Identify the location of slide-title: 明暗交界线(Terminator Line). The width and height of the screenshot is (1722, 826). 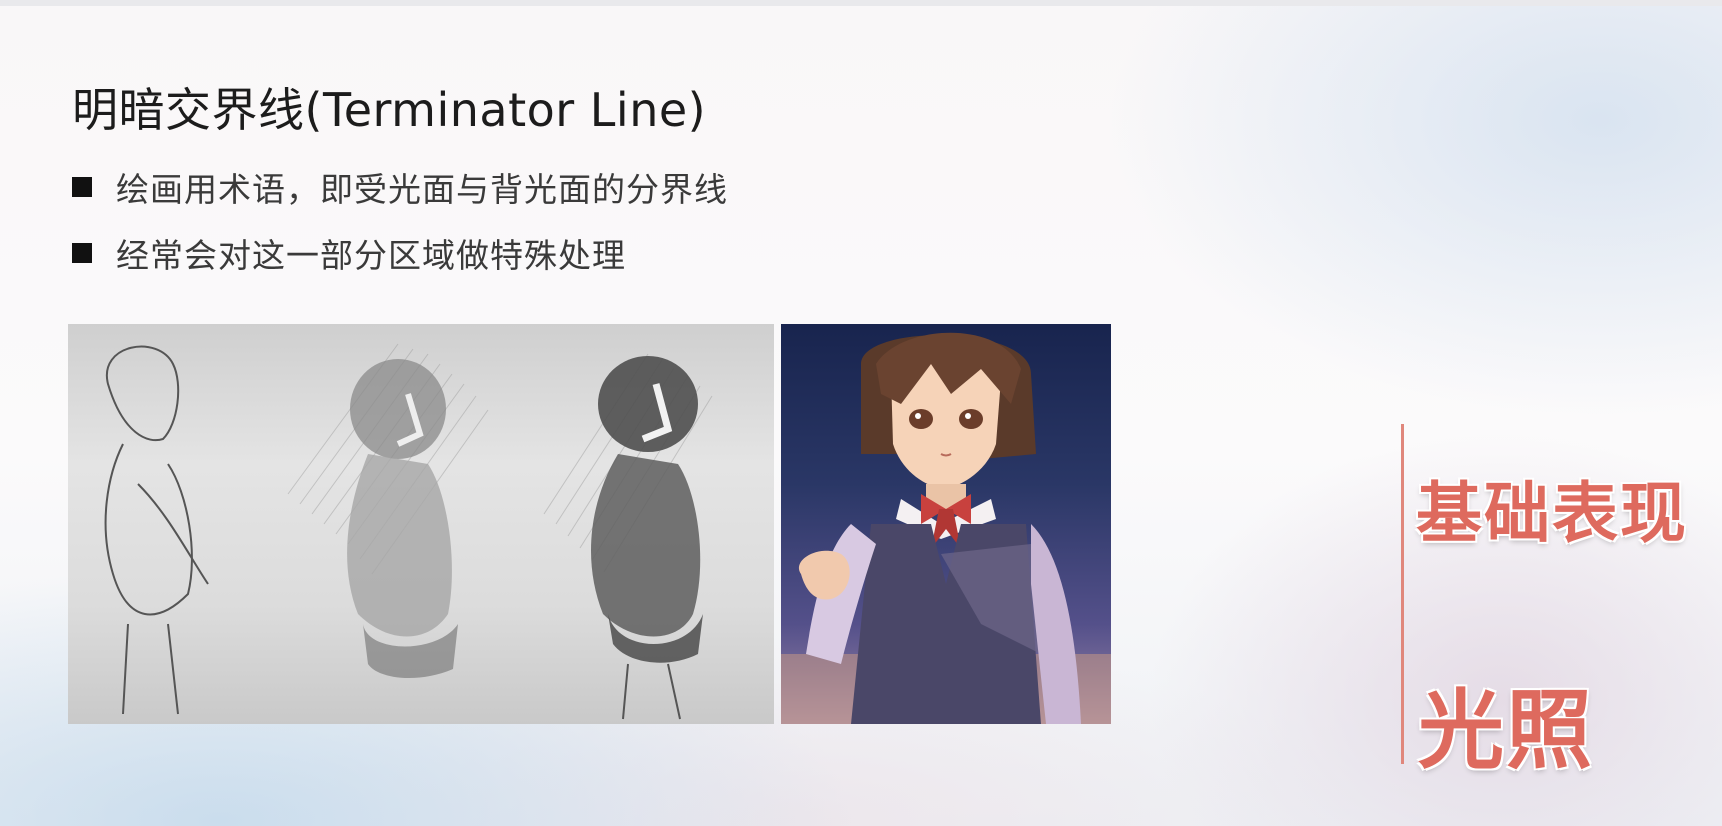
(389, 110).